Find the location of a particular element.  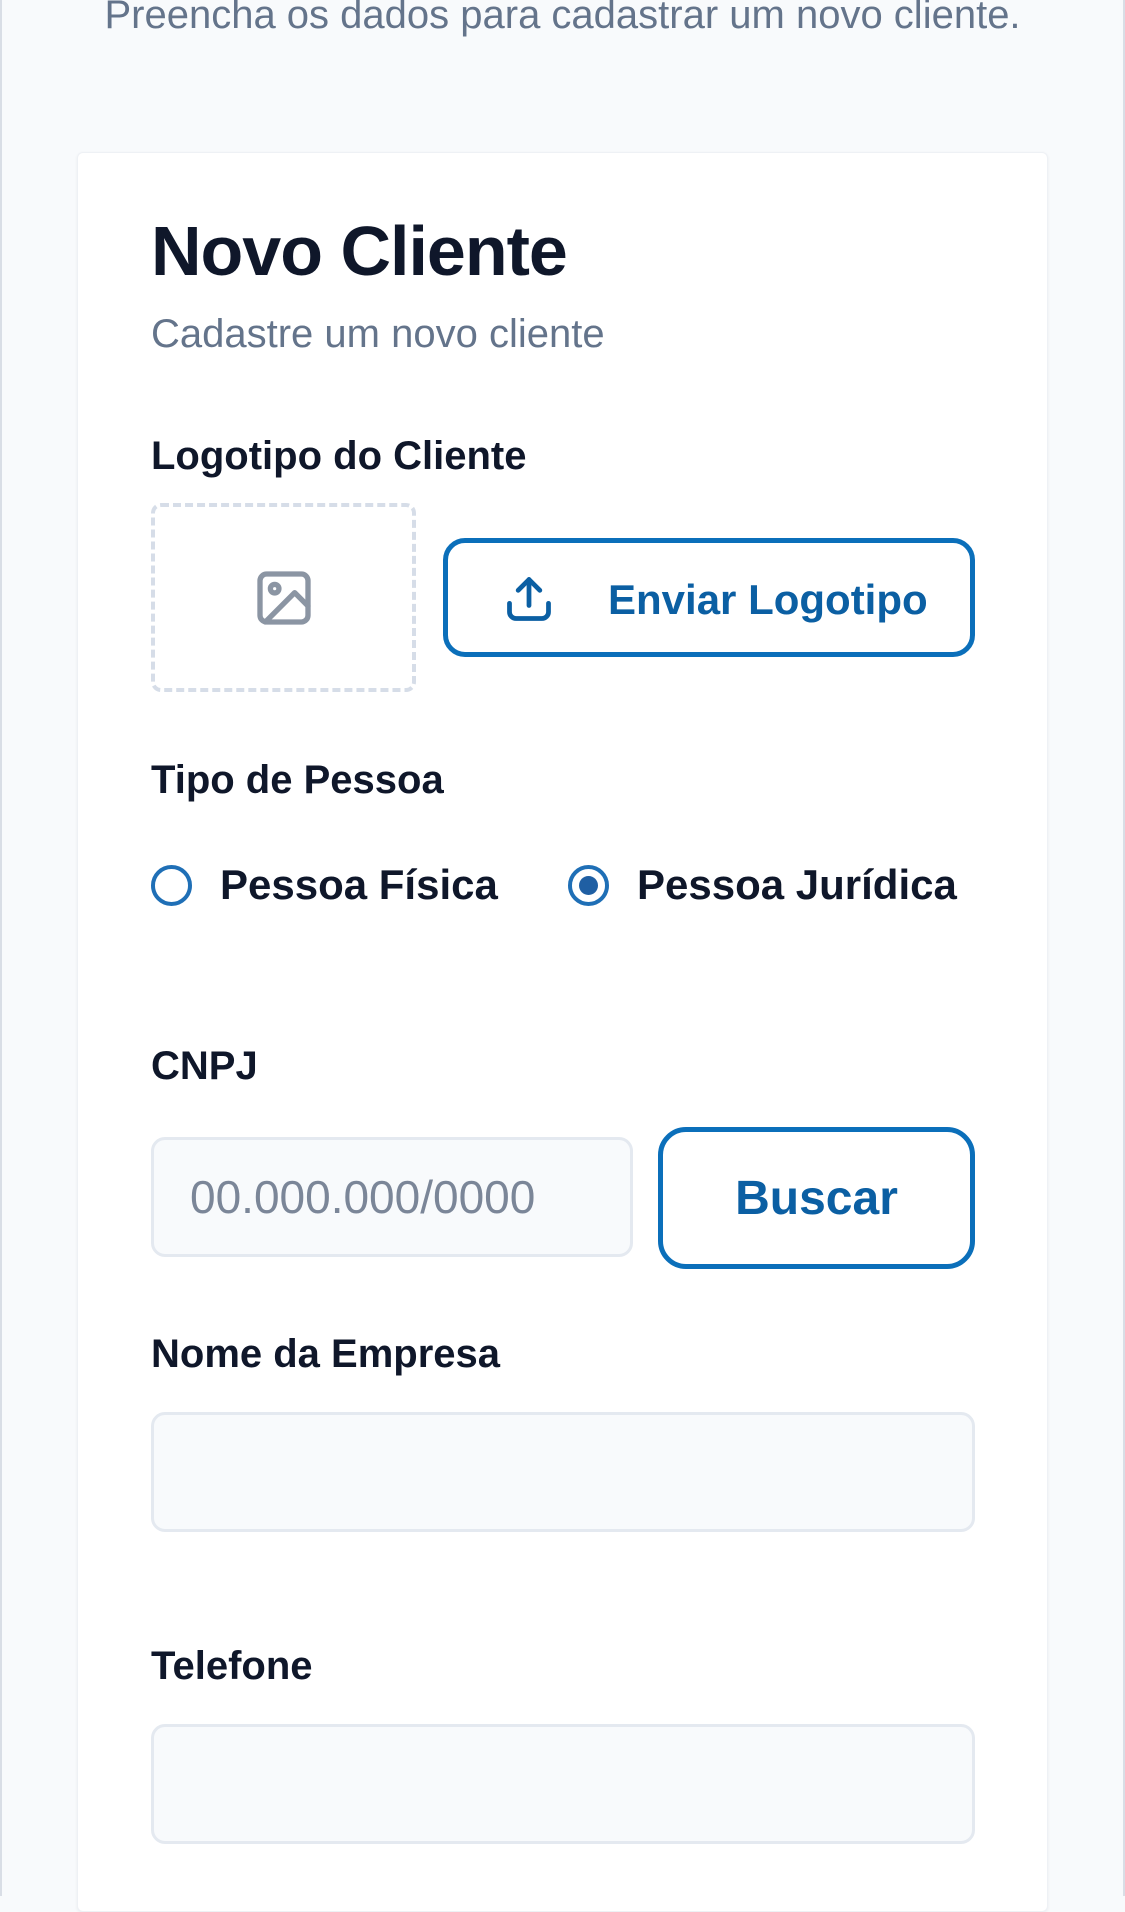

image-icon is located at coordinates (283, 597).